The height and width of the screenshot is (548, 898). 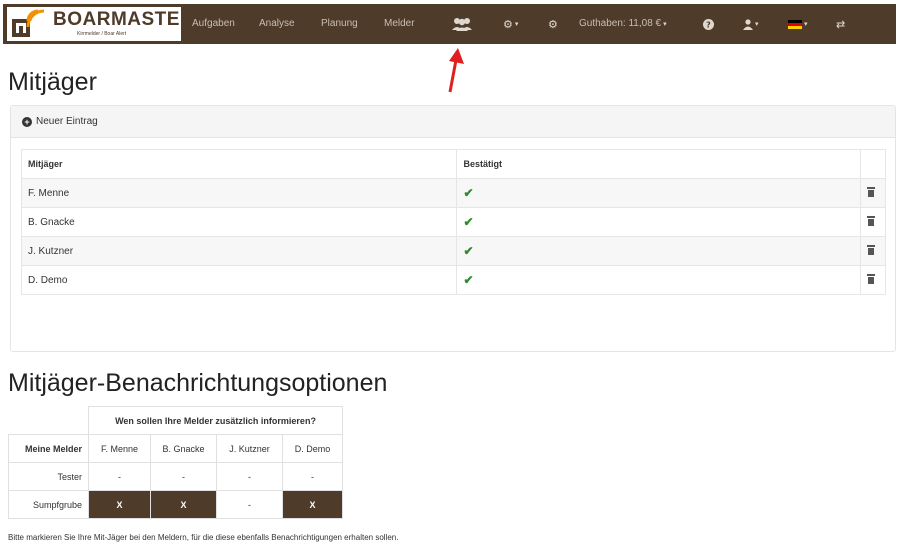 I want to click on flag-de-icon: ▾, so click(x=798, y=24).